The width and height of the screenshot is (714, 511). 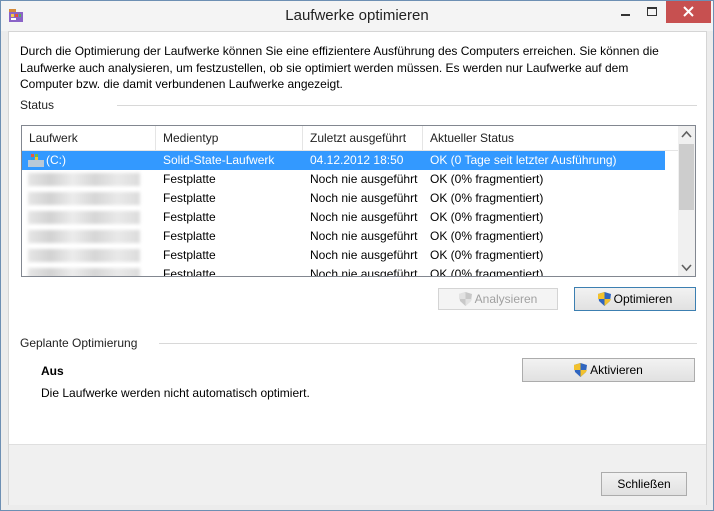 I want to click on activate-button: Aktivieren, so click(x=608, y=370).